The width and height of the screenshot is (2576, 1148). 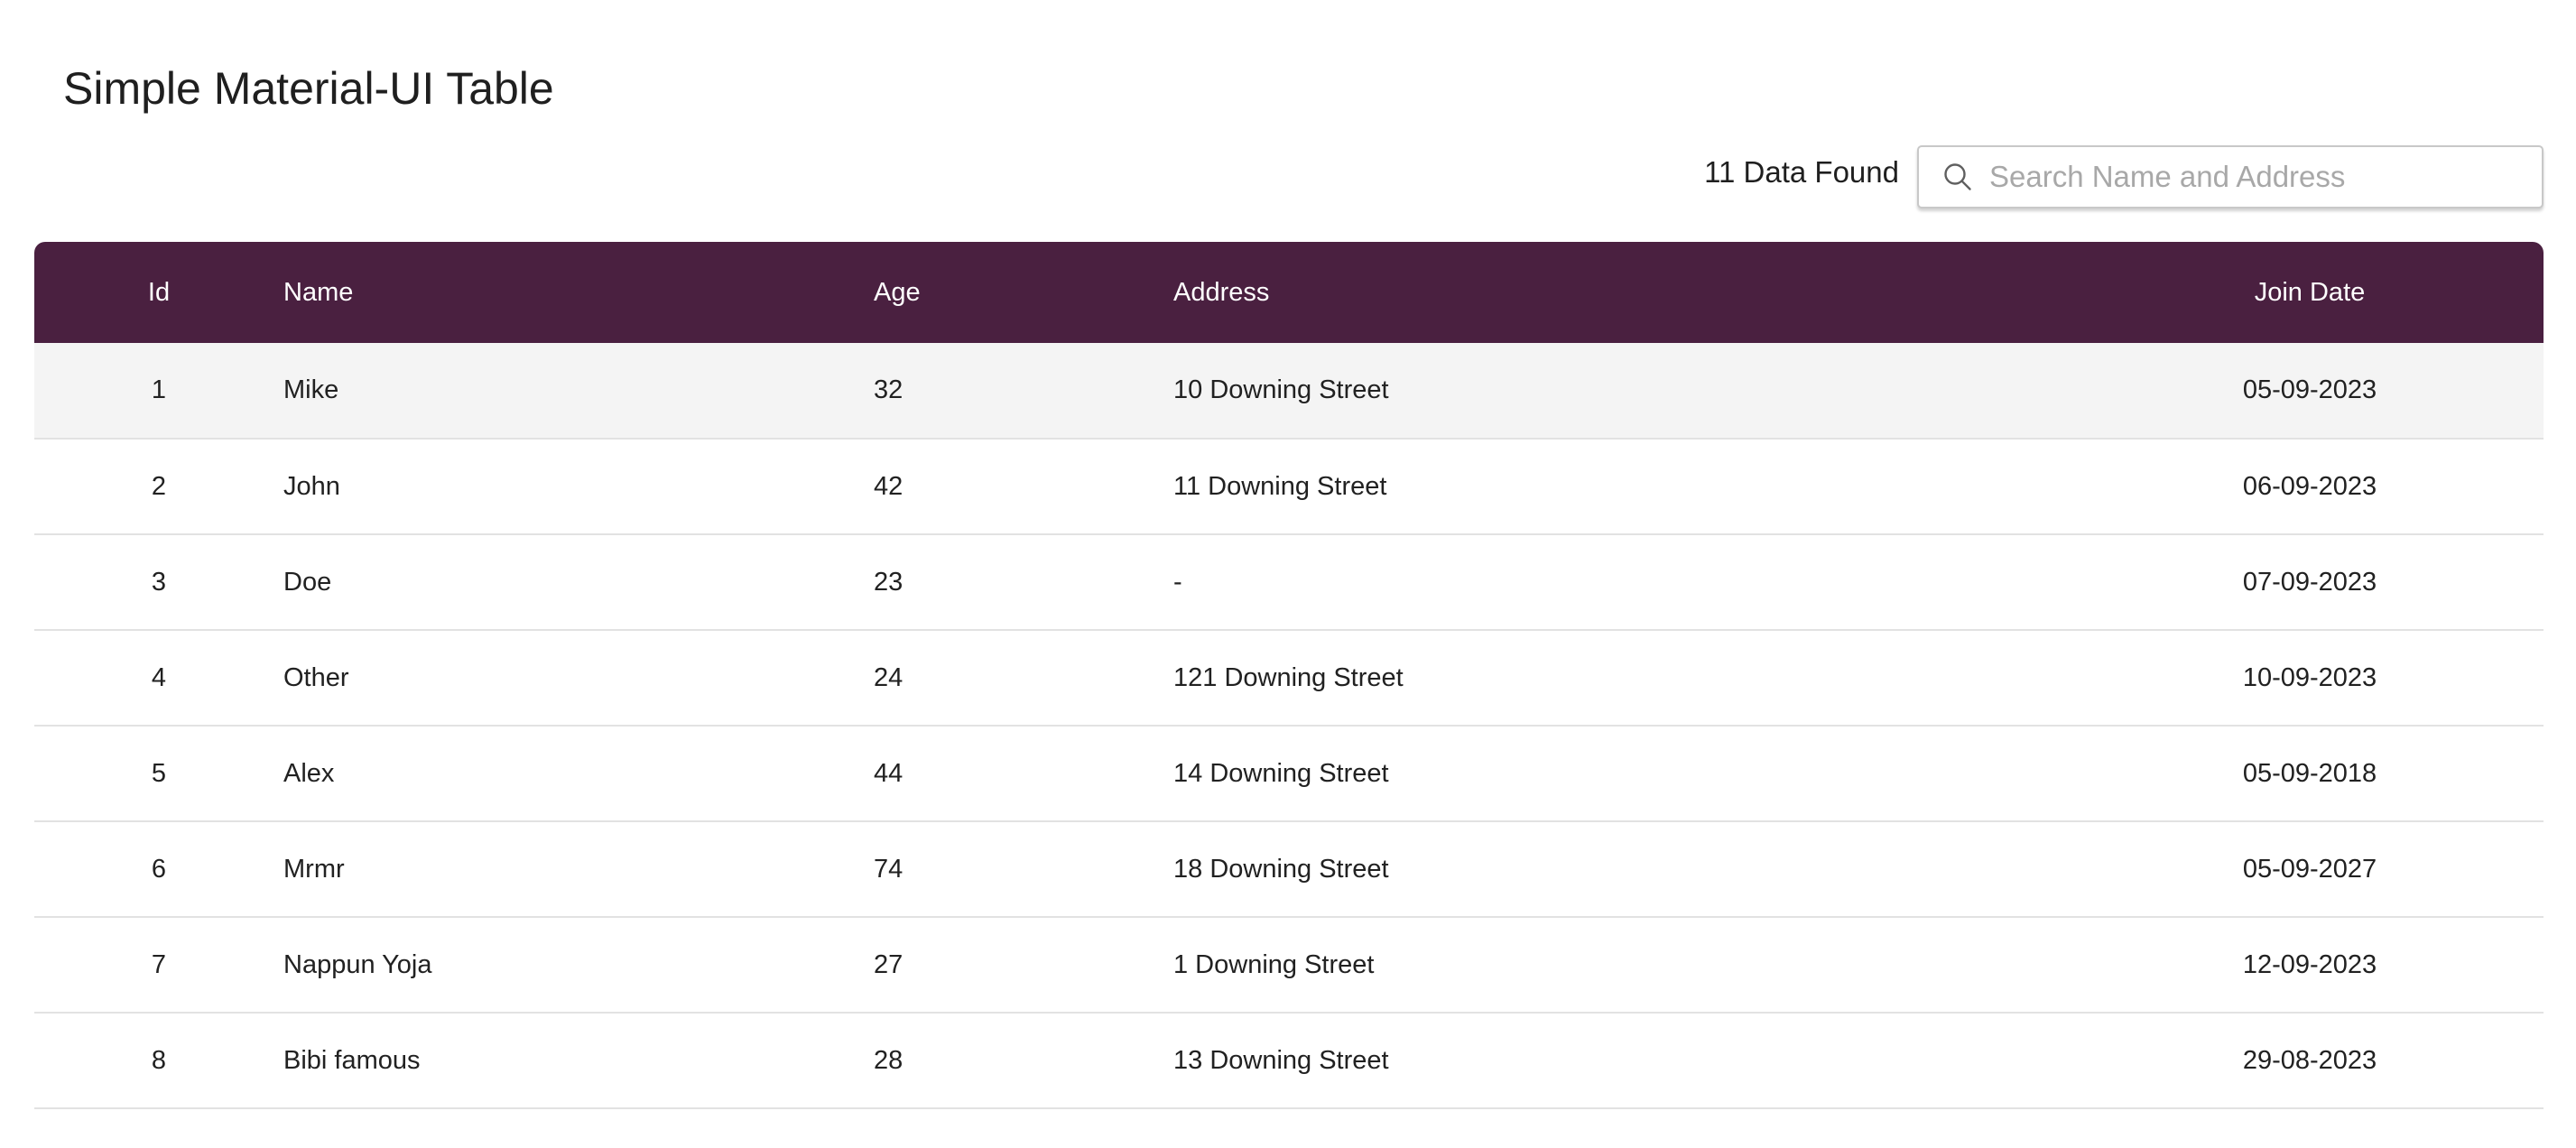 What do you see at coordinates (2310, 582) in the screenshot?
I see `cell-join-date: 07-09-2023` at bounding box center [2310, 582].